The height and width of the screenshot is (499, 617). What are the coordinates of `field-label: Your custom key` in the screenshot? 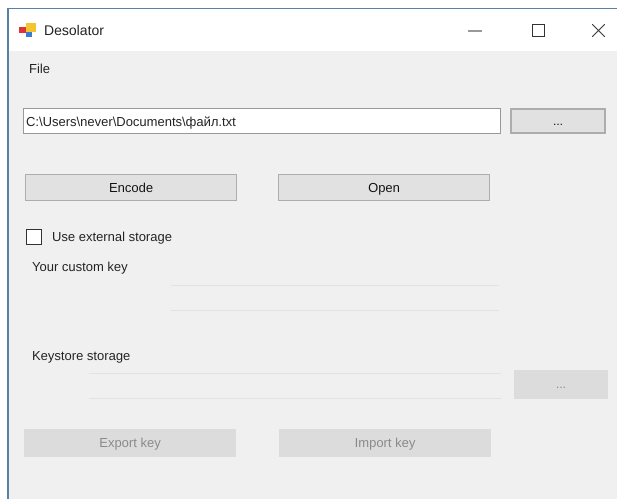 It's located at (80, 267).